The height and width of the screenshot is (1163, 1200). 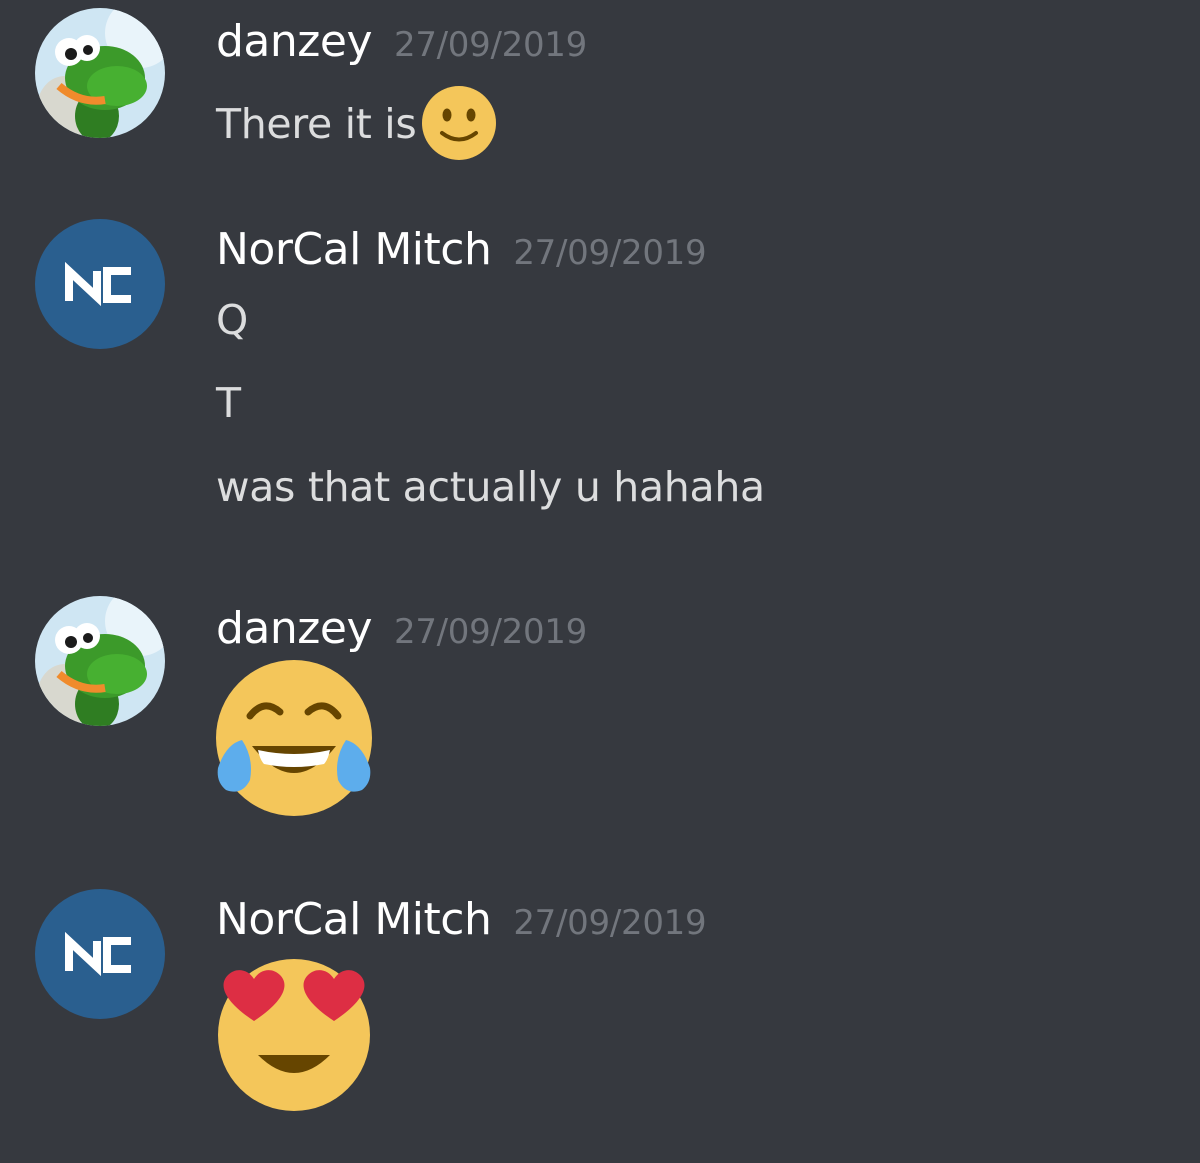 I want to click on slightly-smiling-face-icon, so click(x=459, y=123).